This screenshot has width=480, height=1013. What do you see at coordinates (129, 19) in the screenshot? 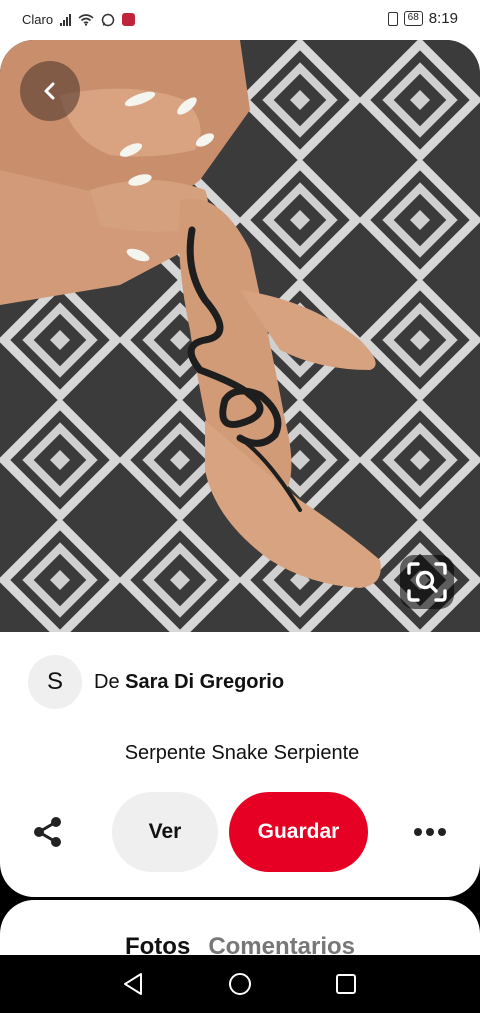
I see `notification-app-icon` at bounding box center [129, 19].